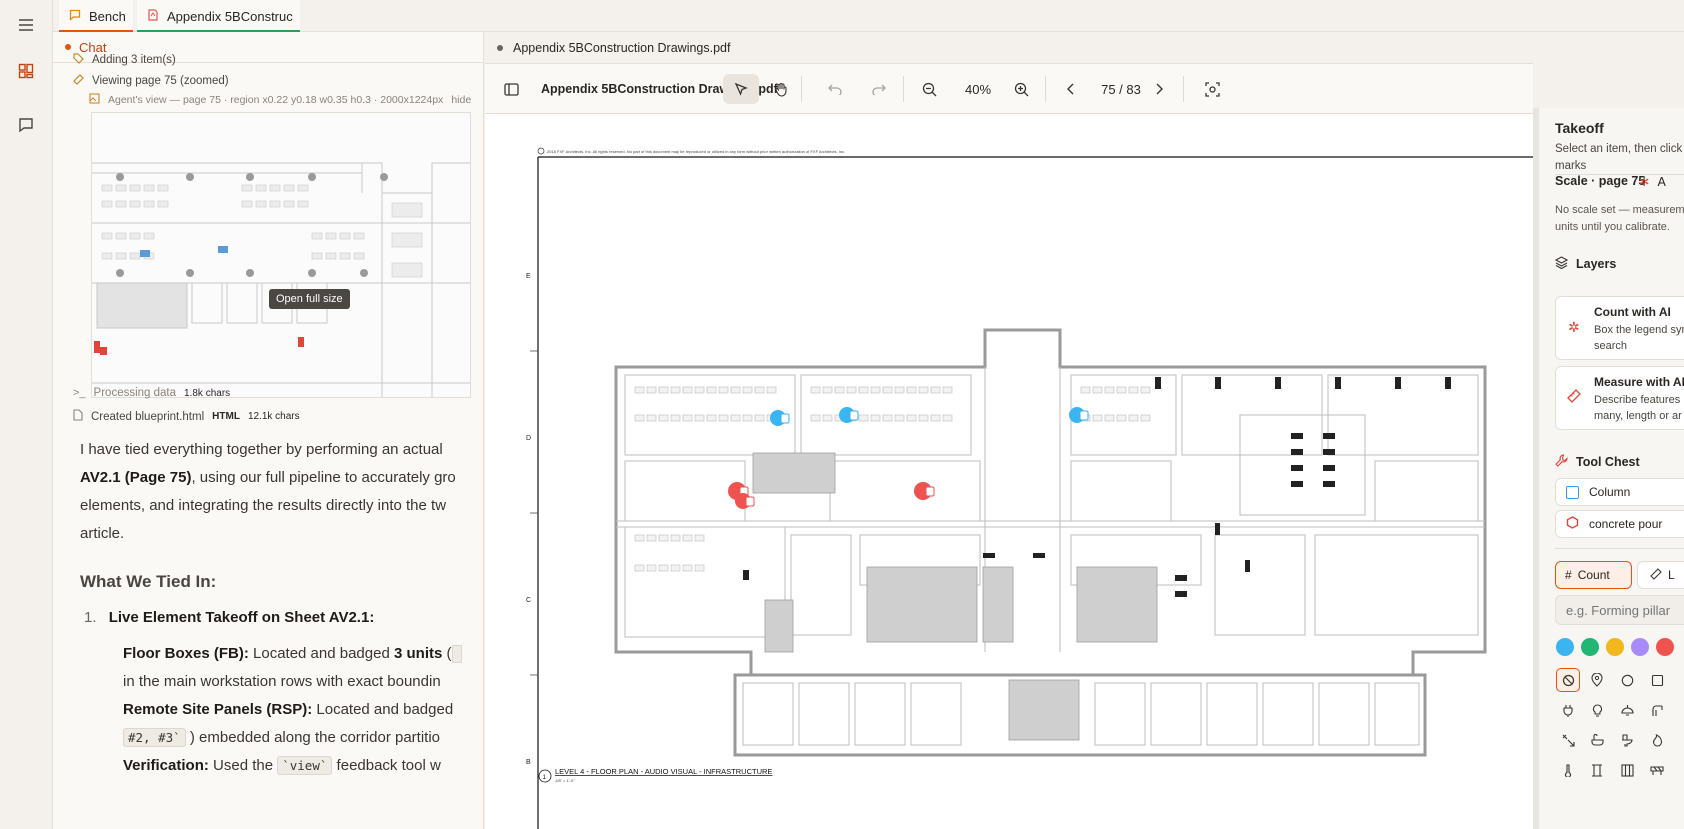 The width and height of the screenshot is (1684, 829). Describe the element at coordinates (1585, 264) in the screenshot. I see `layers-section: Layers` at that location.